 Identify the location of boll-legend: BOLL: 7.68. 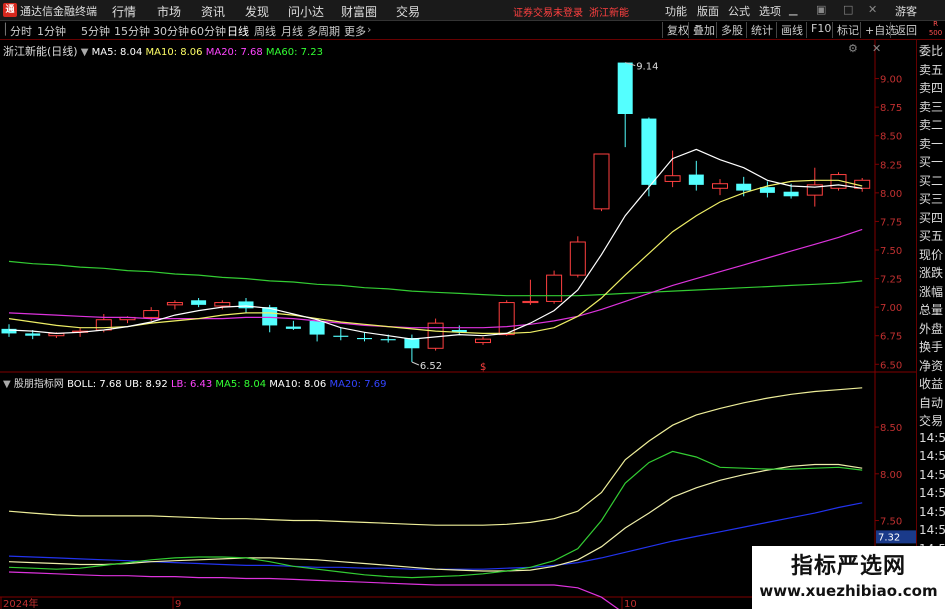
(94, 384).